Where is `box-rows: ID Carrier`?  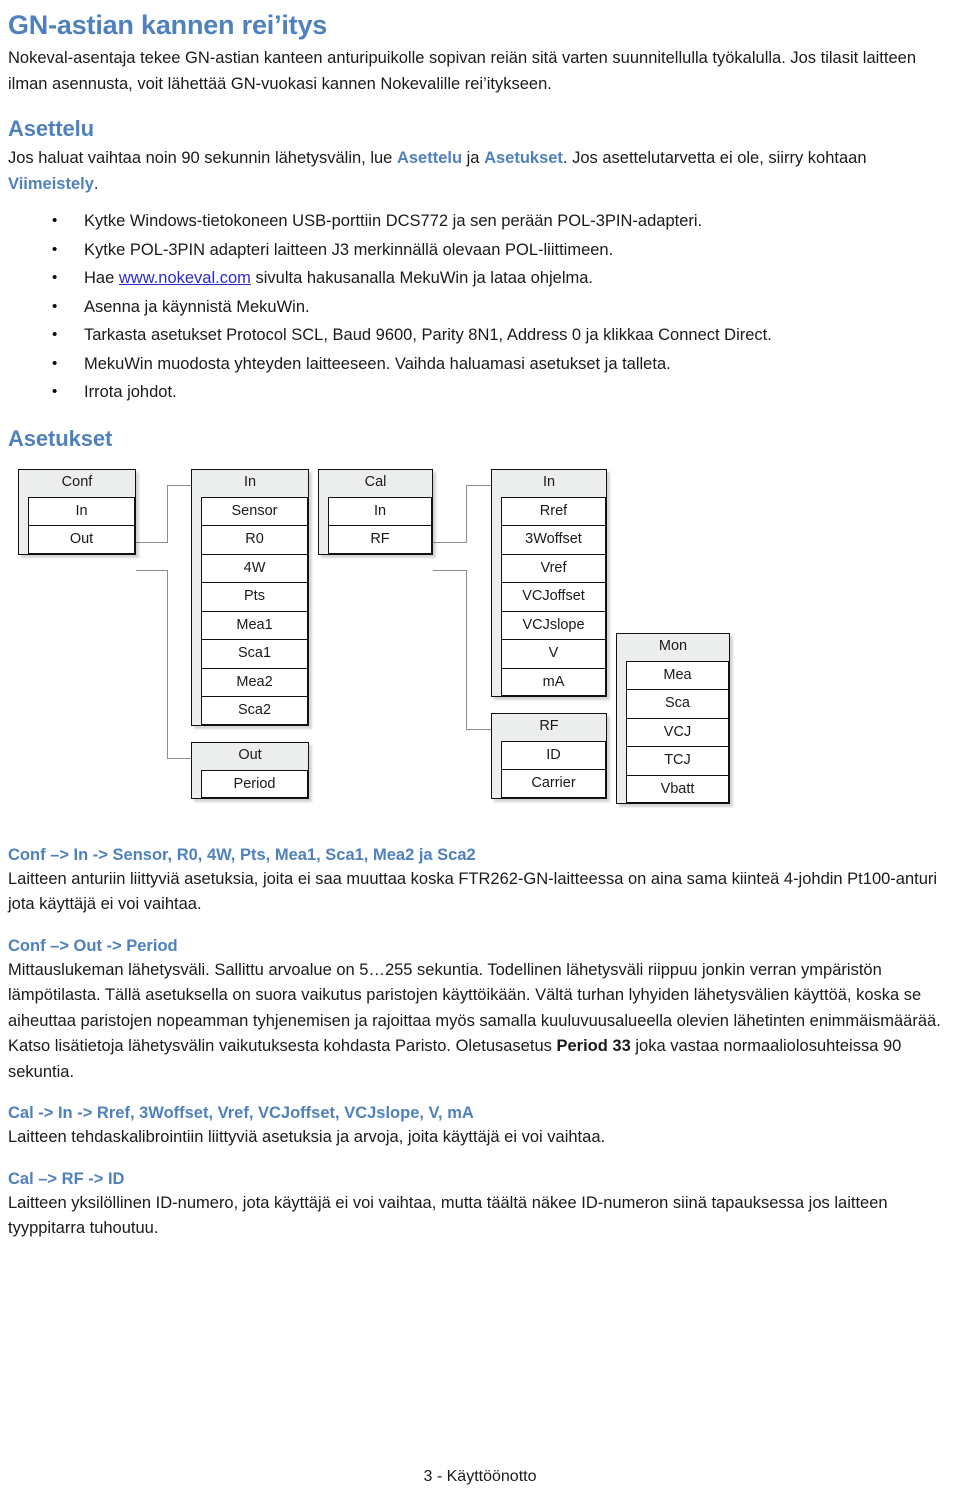 box-rows: ID Carrier is located at coordinates (553, 769).